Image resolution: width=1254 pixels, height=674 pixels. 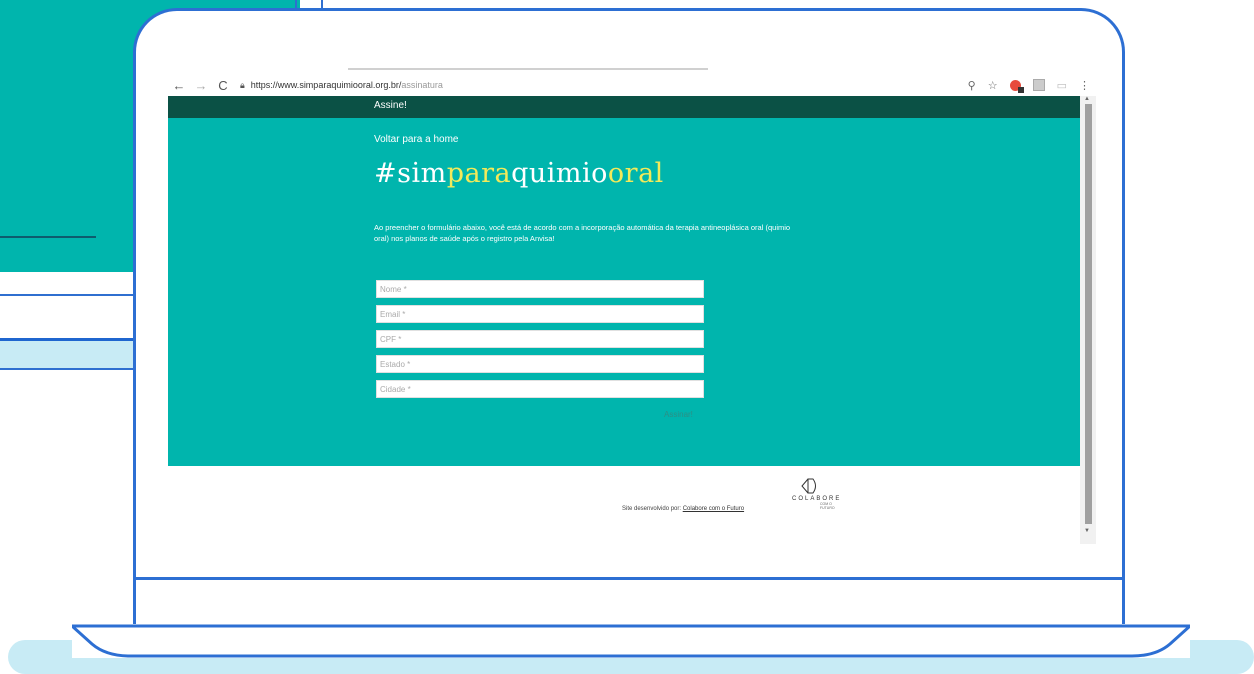 I want to click on url-path: assinatura, so click(x=422, y=85).